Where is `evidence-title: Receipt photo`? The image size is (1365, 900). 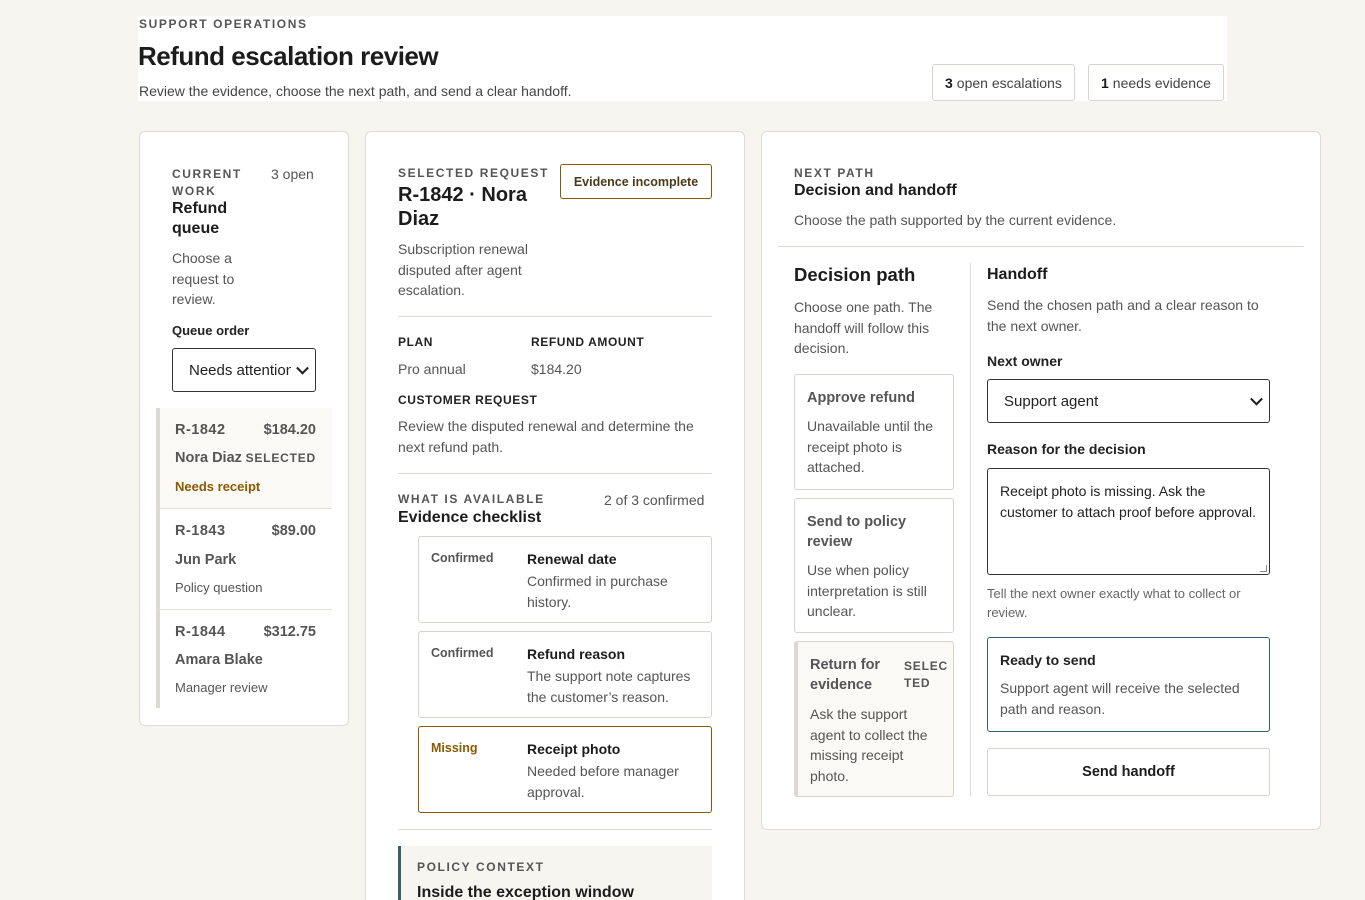
evidence-title: Receipt photo is located at coordinates (574, 749).